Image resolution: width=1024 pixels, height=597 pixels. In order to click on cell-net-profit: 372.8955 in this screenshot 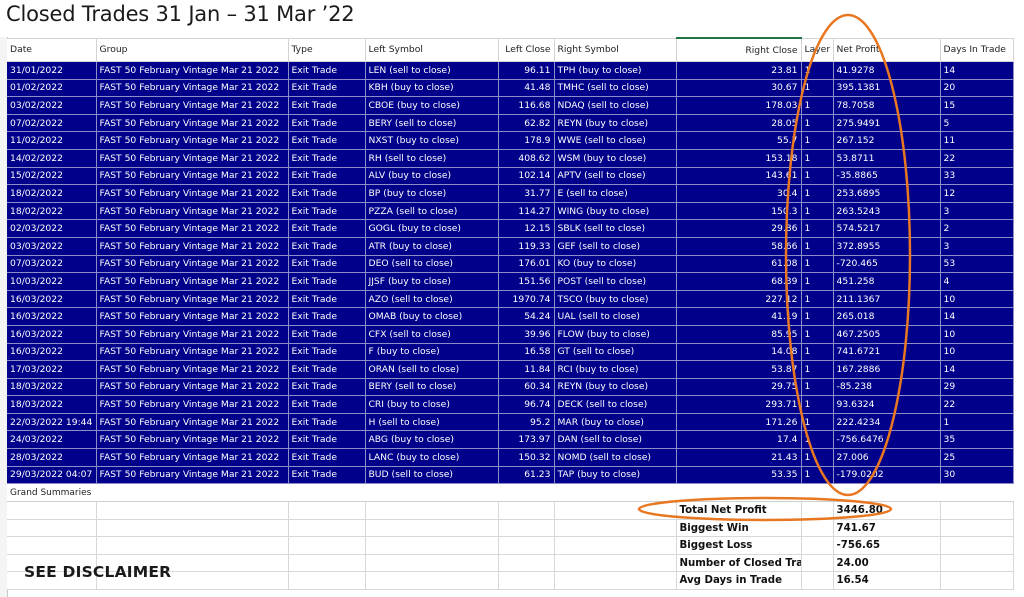, I will do `click(887, 246)`.